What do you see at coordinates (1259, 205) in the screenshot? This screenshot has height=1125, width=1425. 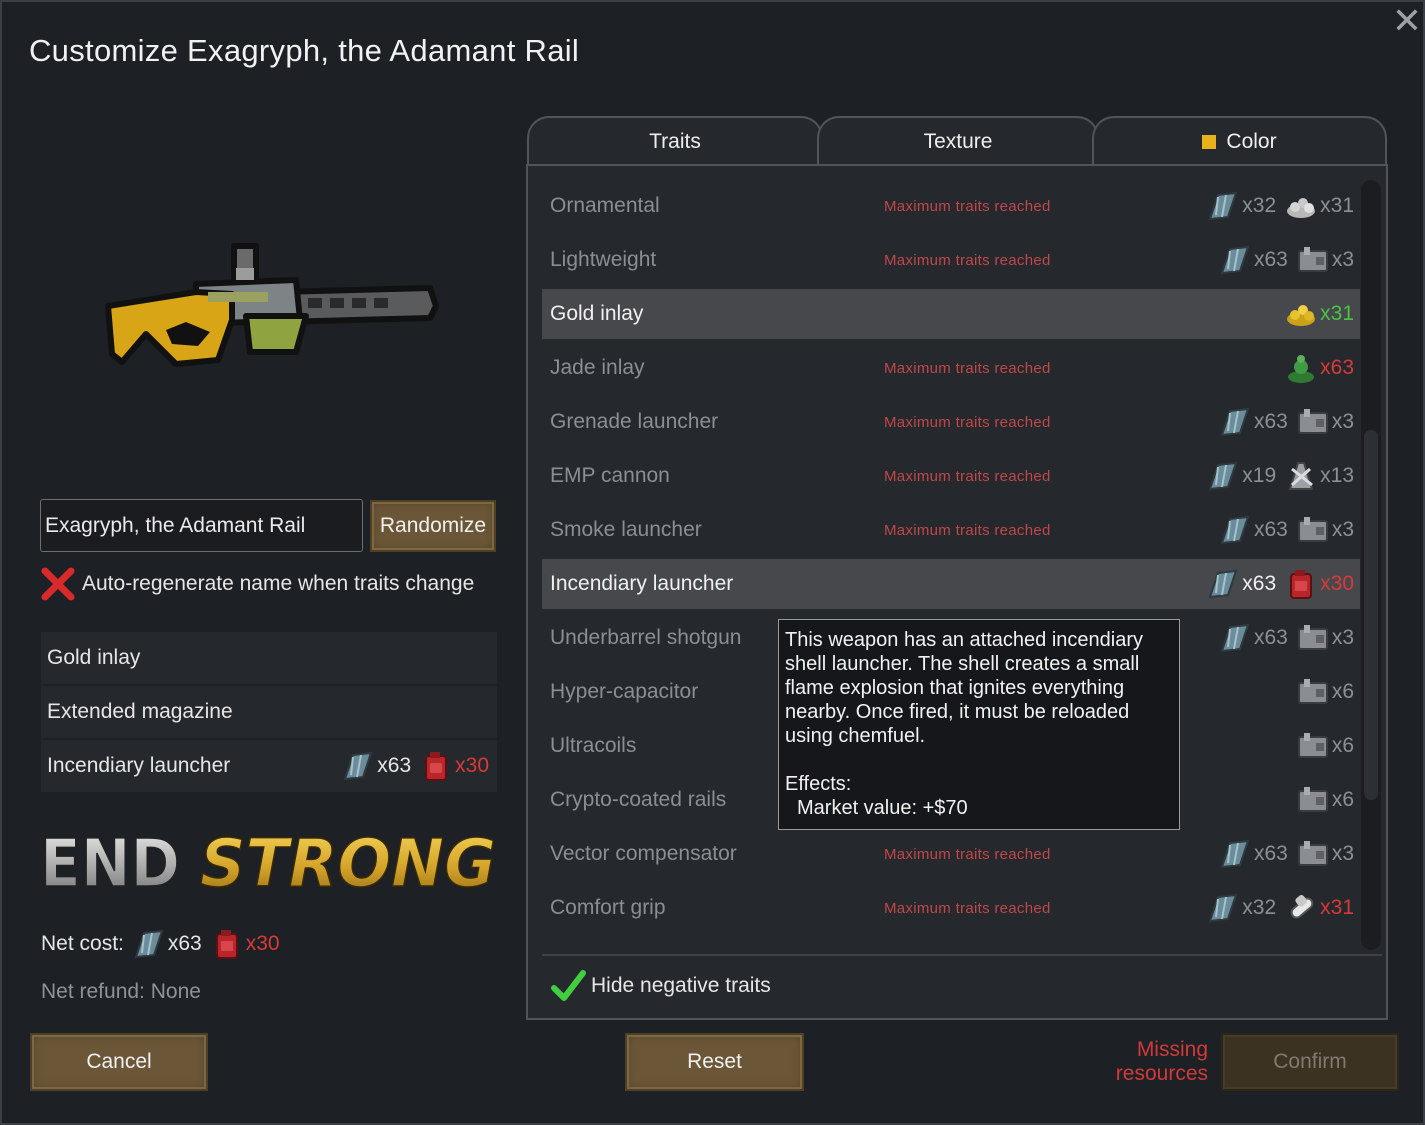 I see `cost-value: x32` at bounding box center [1259, 205].